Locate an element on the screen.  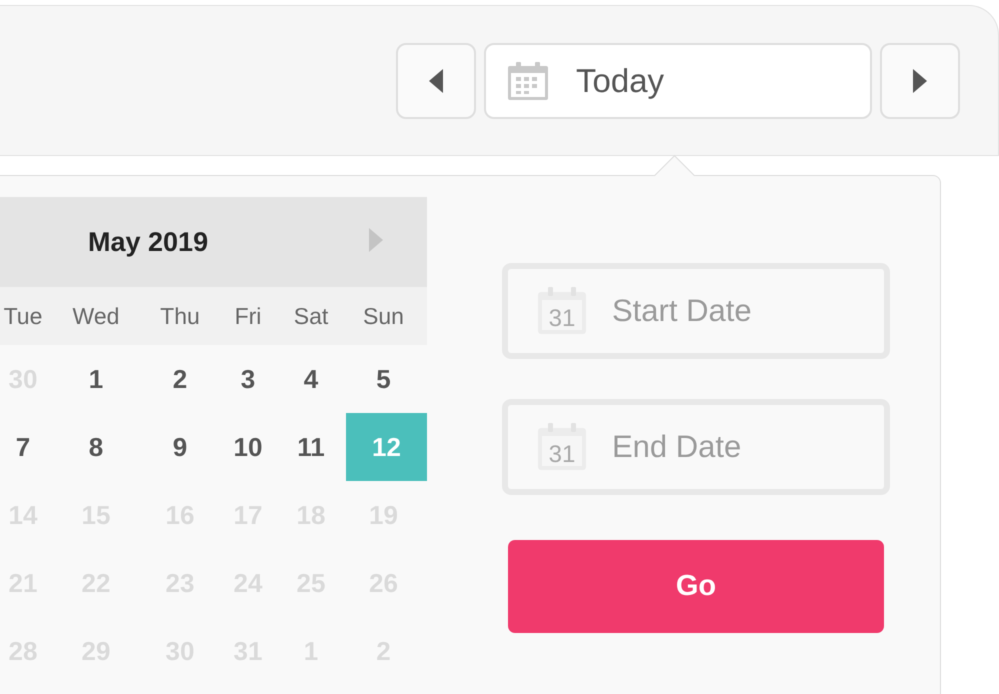
date-field: 31 Start Date is located at coordinates (696, 311).